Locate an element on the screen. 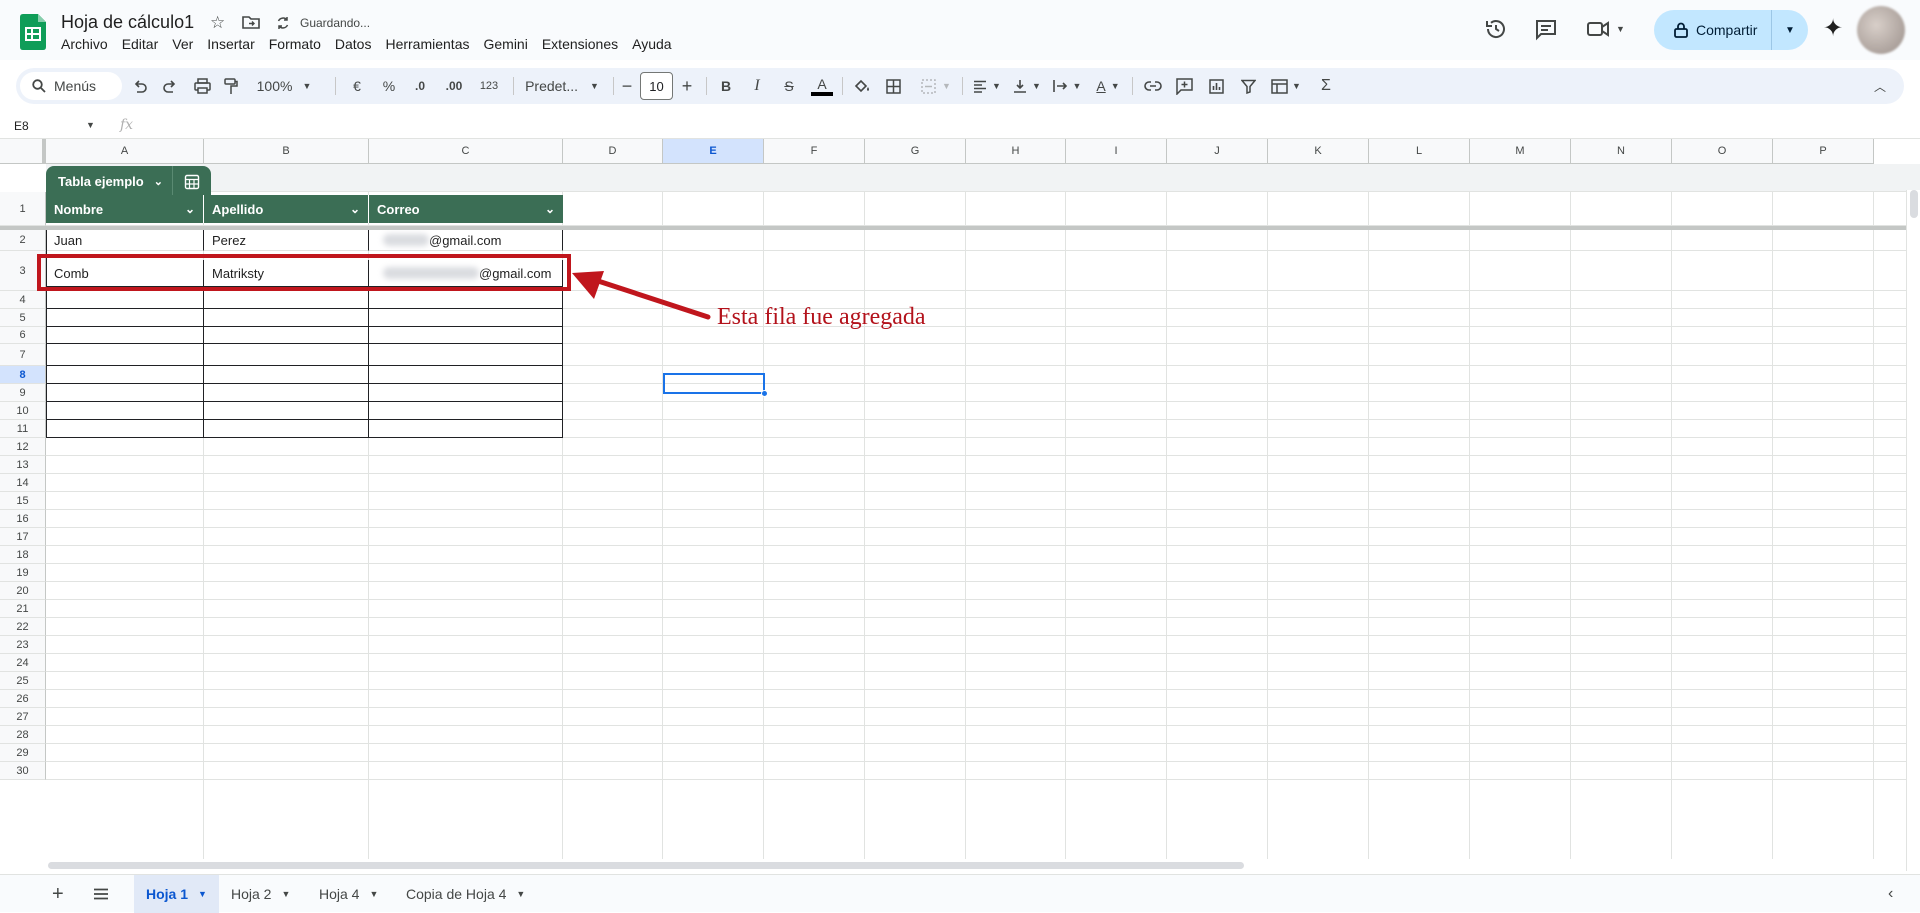  row-header-28: 28 is located at coordinates (23, 735).